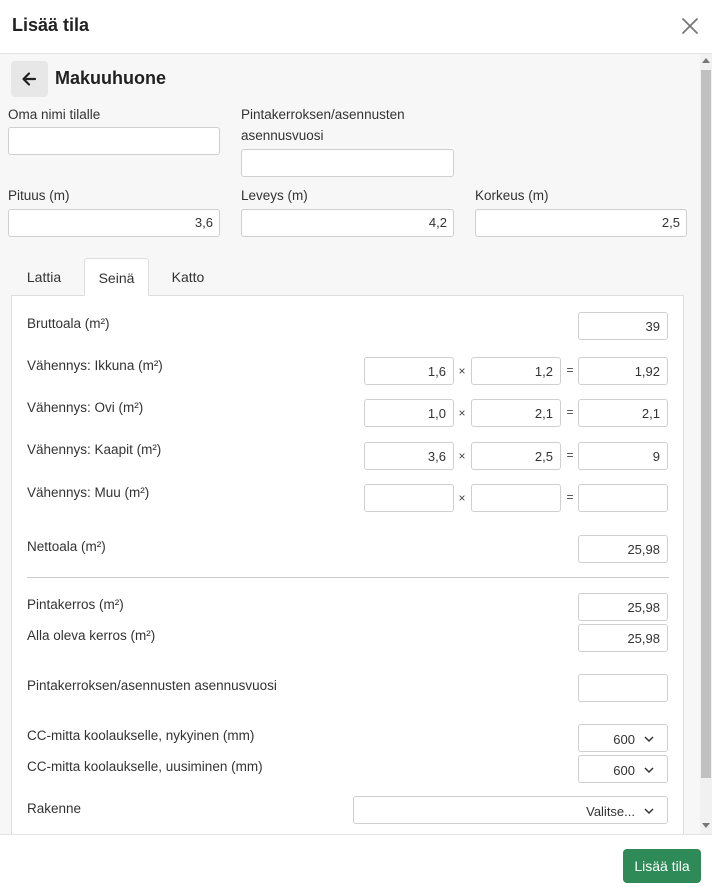  I want to click on modal-footer: Lisää tila, so click(356, 864).